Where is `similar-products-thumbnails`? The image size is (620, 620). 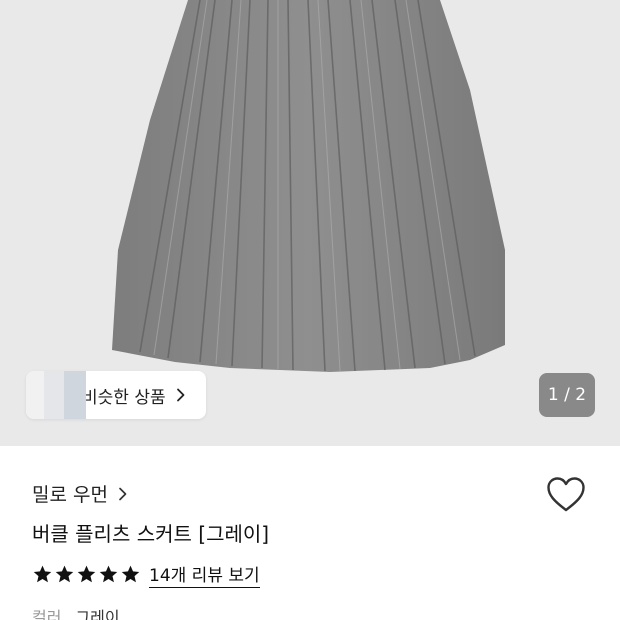
similar-products-thumbnails is located at coordinates (56, 395).